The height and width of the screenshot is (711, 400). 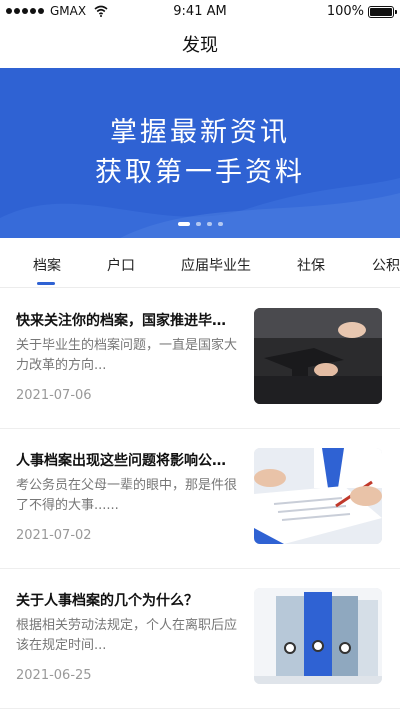 I want to click on tab-hukou: 户口, so click(x=121, y=265).